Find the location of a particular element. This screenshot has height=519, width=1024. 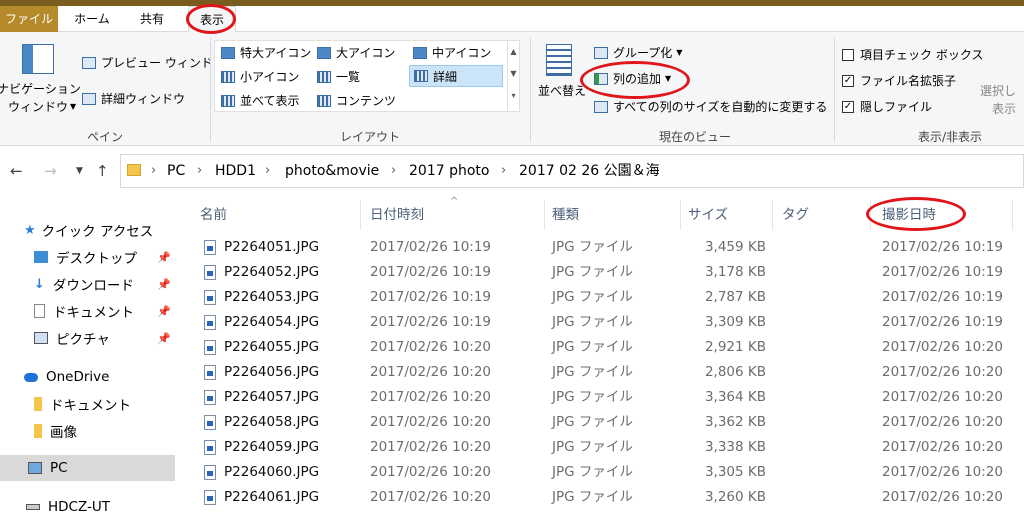

details-pane-icon is located at coordinates (89, 98).